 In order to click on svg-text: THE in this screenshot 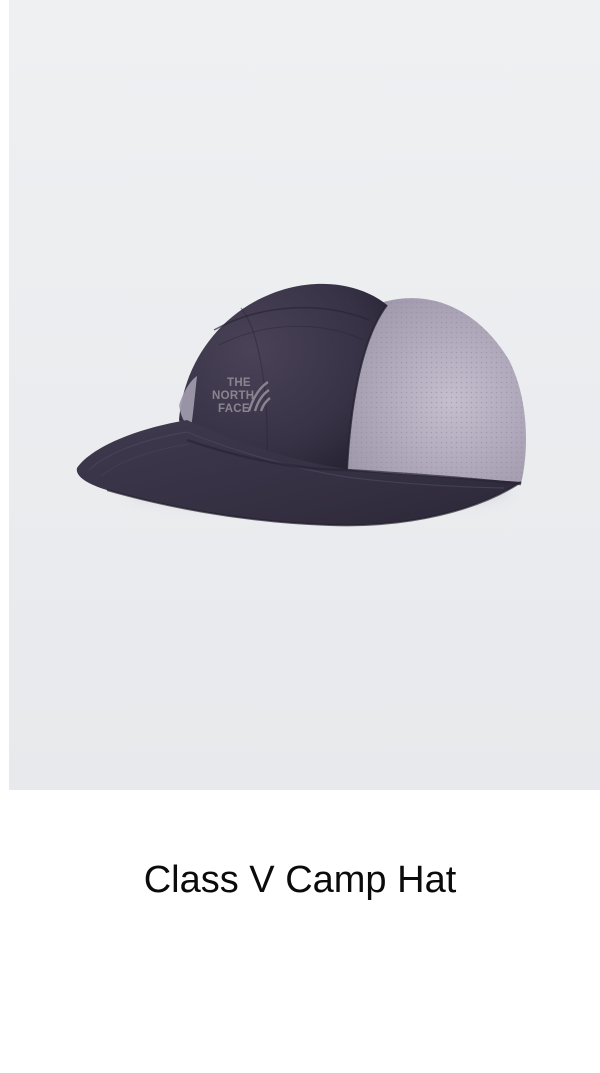, I will do `click(239, 383)`.